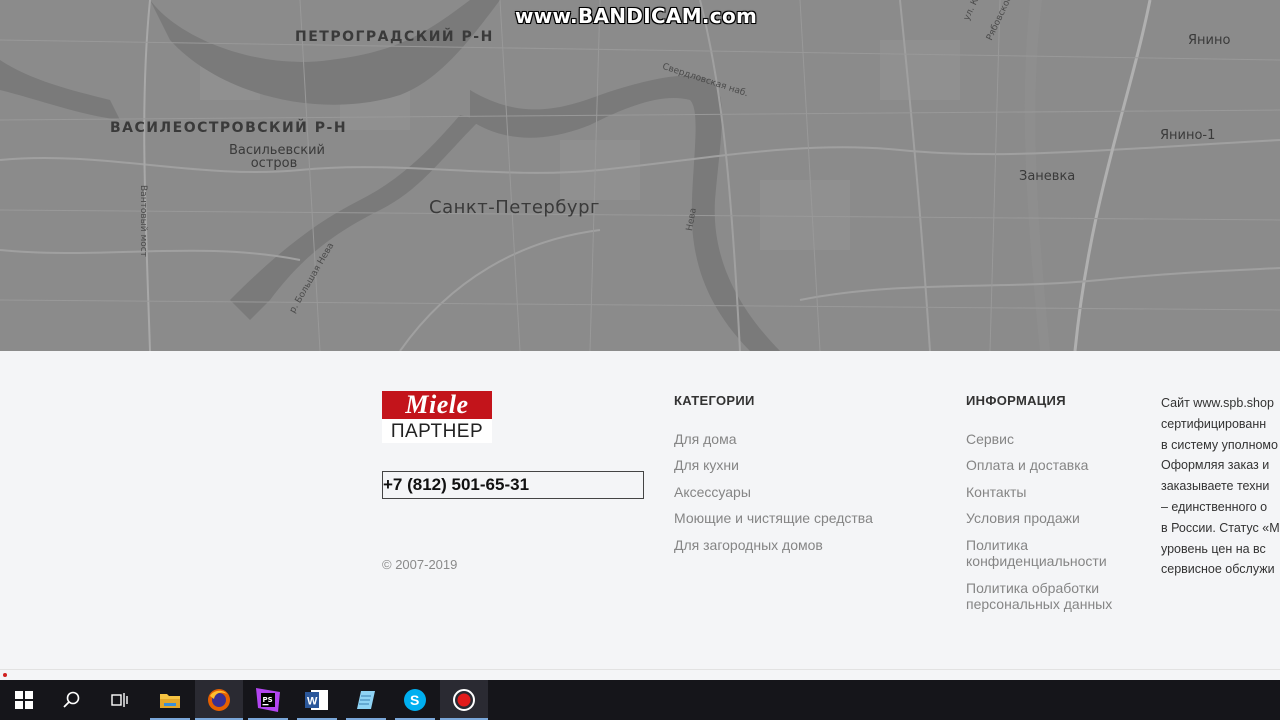 This screenshot has height=720, width=1280. What do you see at coordinates (990, 439) in the screenshot?
I see `info-link-service: Сервис` at bounding box center [990, 439].